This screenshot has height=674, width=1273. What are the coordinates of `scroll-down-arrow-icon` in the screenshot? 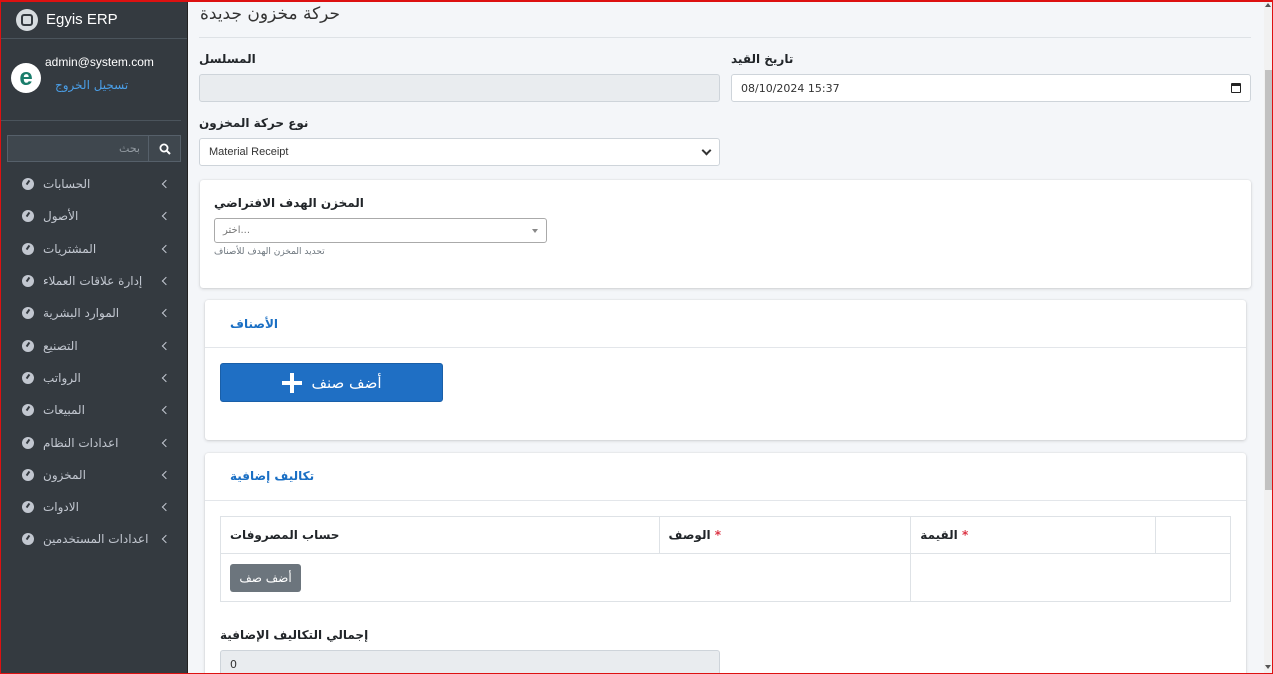 It's located at (1268, 667).